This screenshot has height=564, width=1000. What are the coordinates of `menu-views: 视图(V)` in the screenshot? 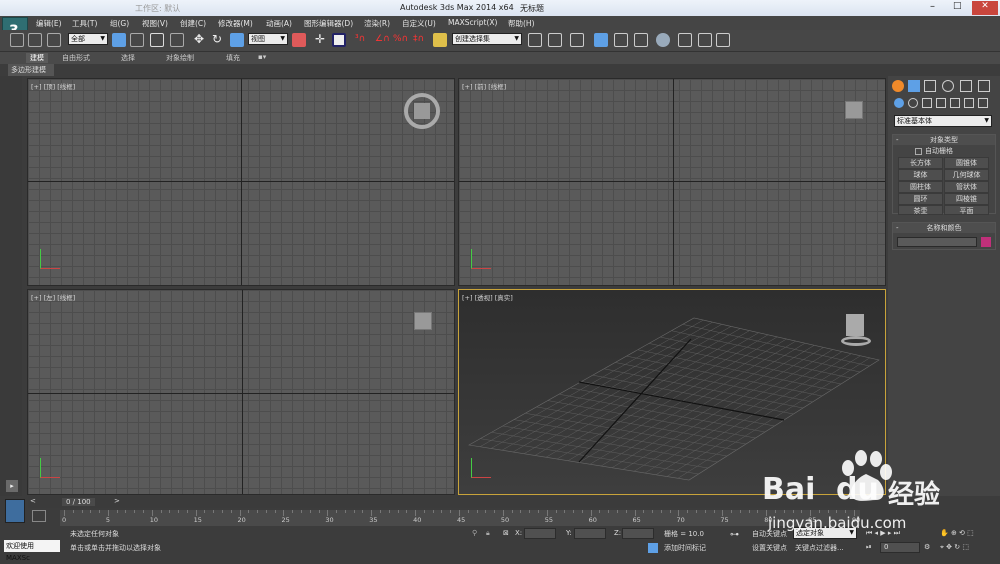 It's located at (155, 23).